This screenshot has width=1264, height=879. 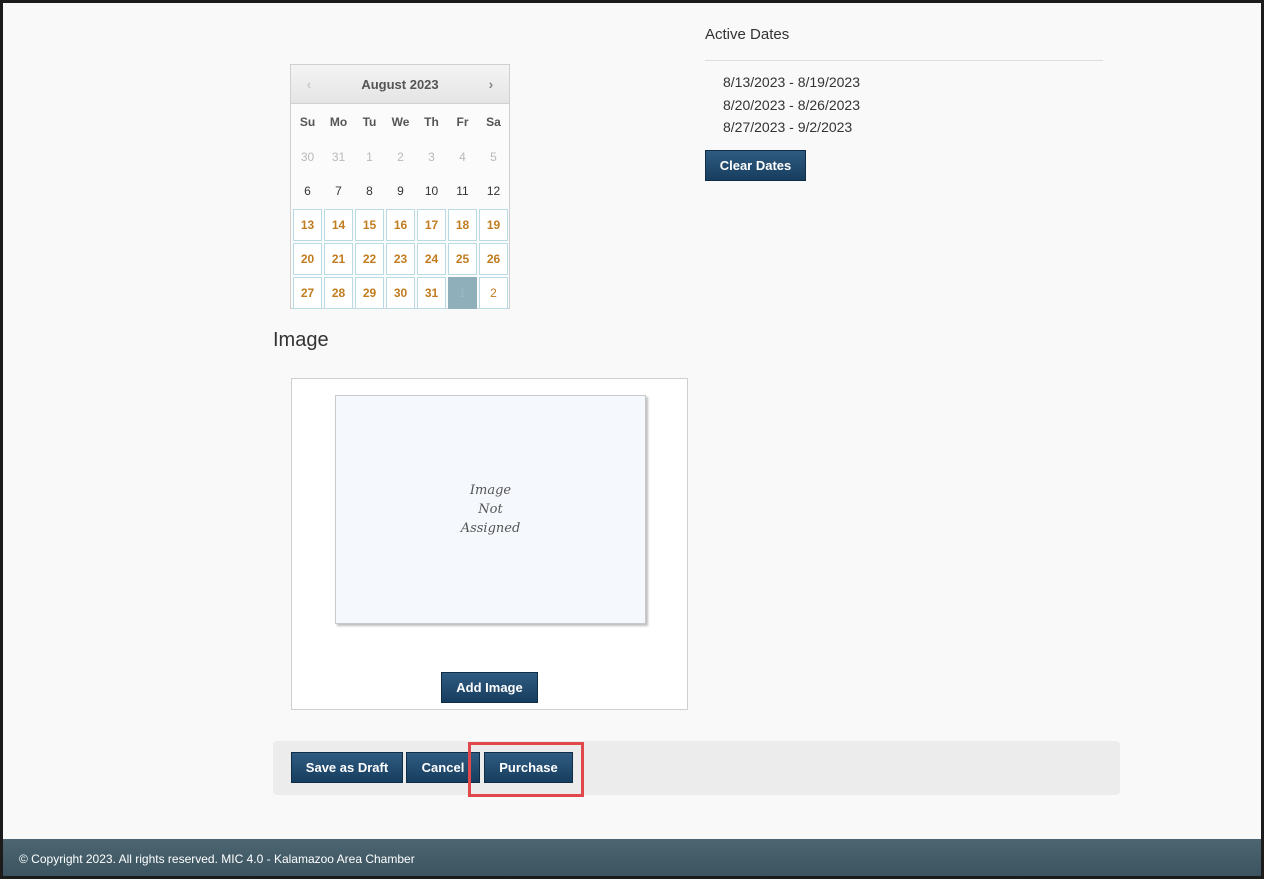 What do you see at coordinates (431, 157) in the screenshot?
I see `calendar-day: 3` at bounding box center [431, 157].